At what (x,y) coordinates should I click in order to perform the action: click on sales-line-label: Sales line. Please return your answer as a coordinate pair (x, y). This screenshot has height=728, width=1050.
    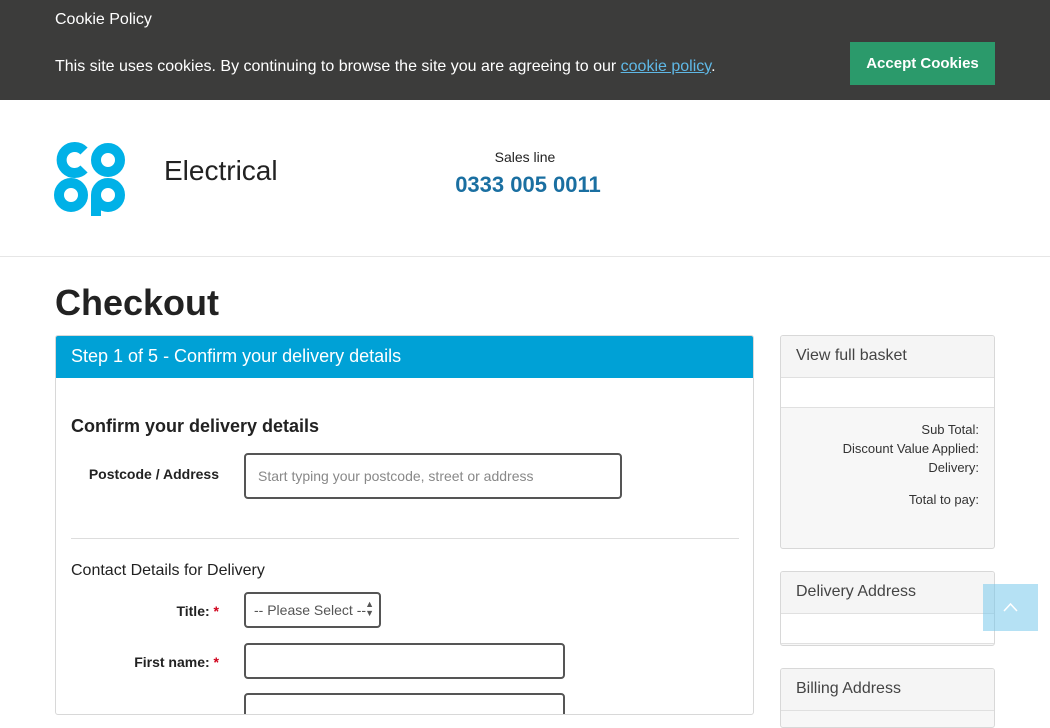
    Looking at the image, I should click on (525, 157).